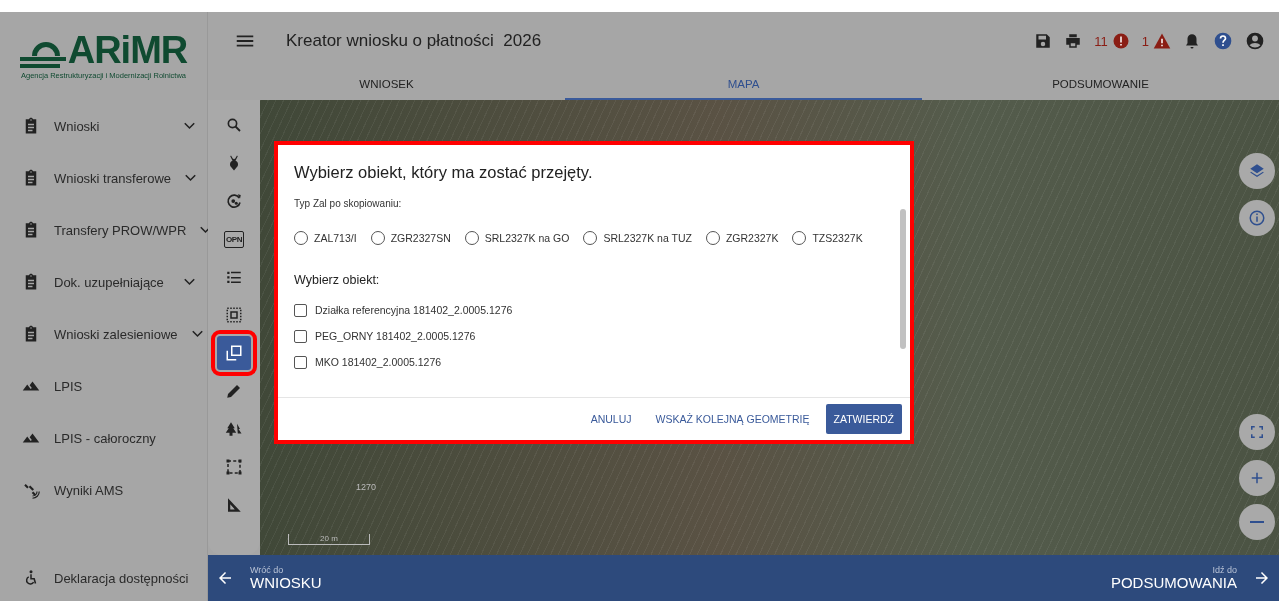 The width and height of the screenshot is (1279, 601). I want to click on warning-icon, so click(1162, 41).